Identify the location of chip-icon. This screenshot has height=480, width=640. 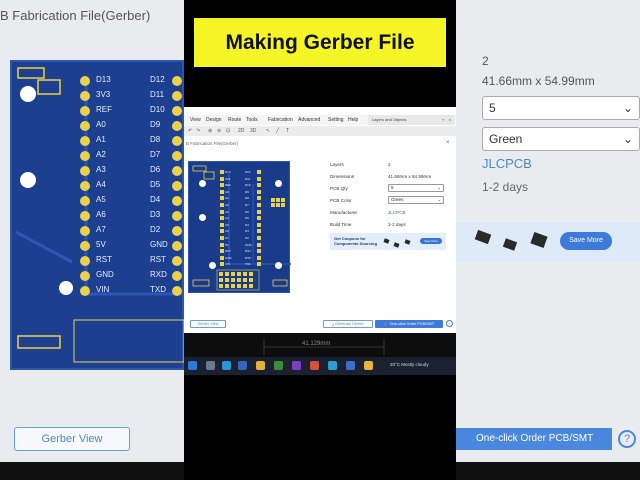
(386, 241).